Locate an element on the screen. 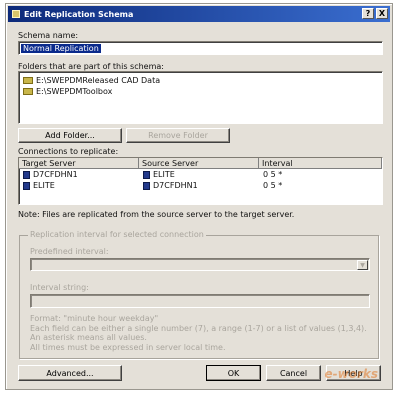 This screenshot has height=396, width=398. column-source-server: Source Server is located at coordinates (199, 163).